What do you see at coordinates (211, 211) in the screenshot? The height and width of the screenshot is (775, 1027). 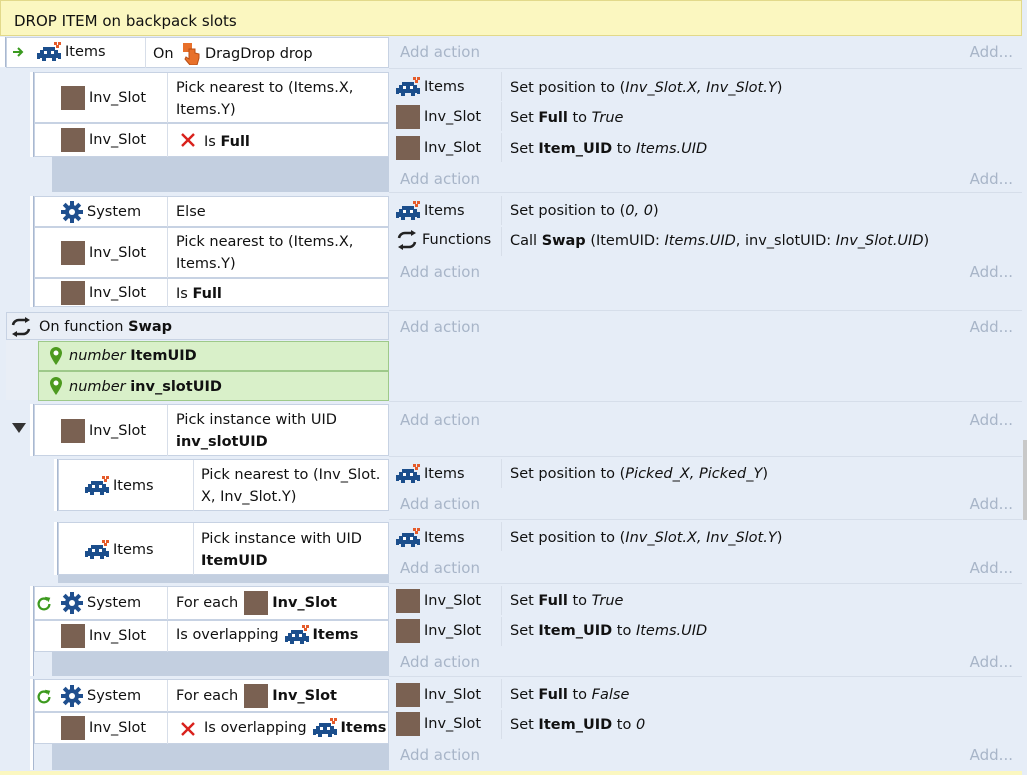 I see `condition-else: System Else` at bounding box center [211, 211].